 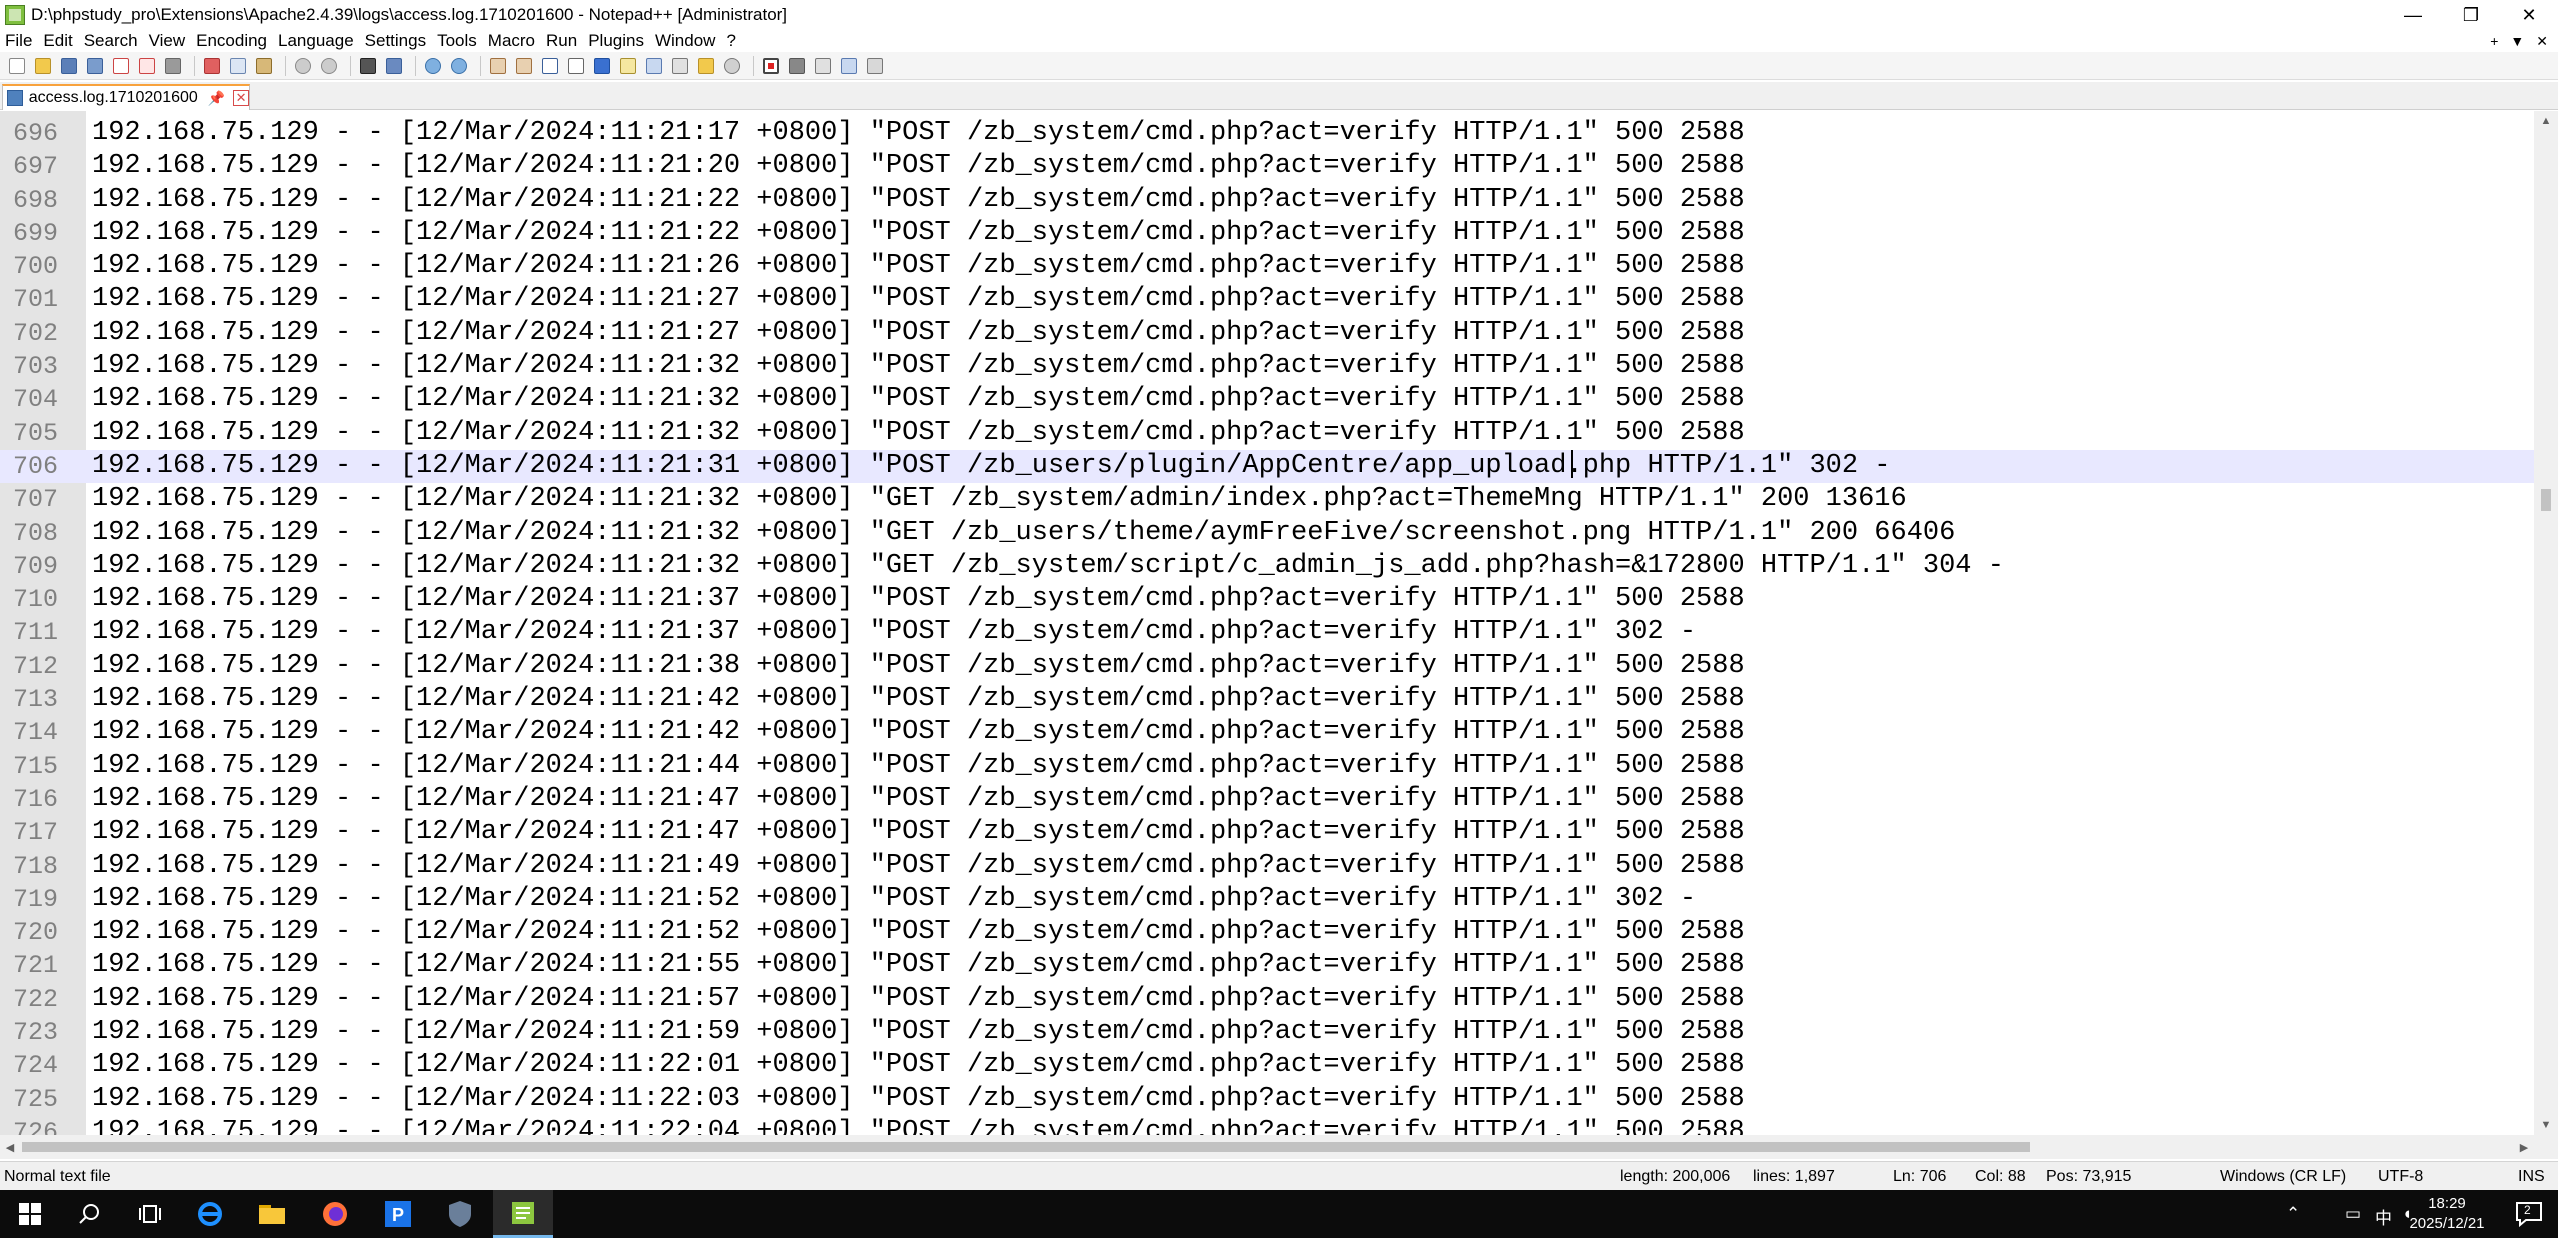 What do you see at coordinates (2400, 1177) in the screenshot?
I see `status-encoding: UTF-8` at bounding box center [2400, 1177].